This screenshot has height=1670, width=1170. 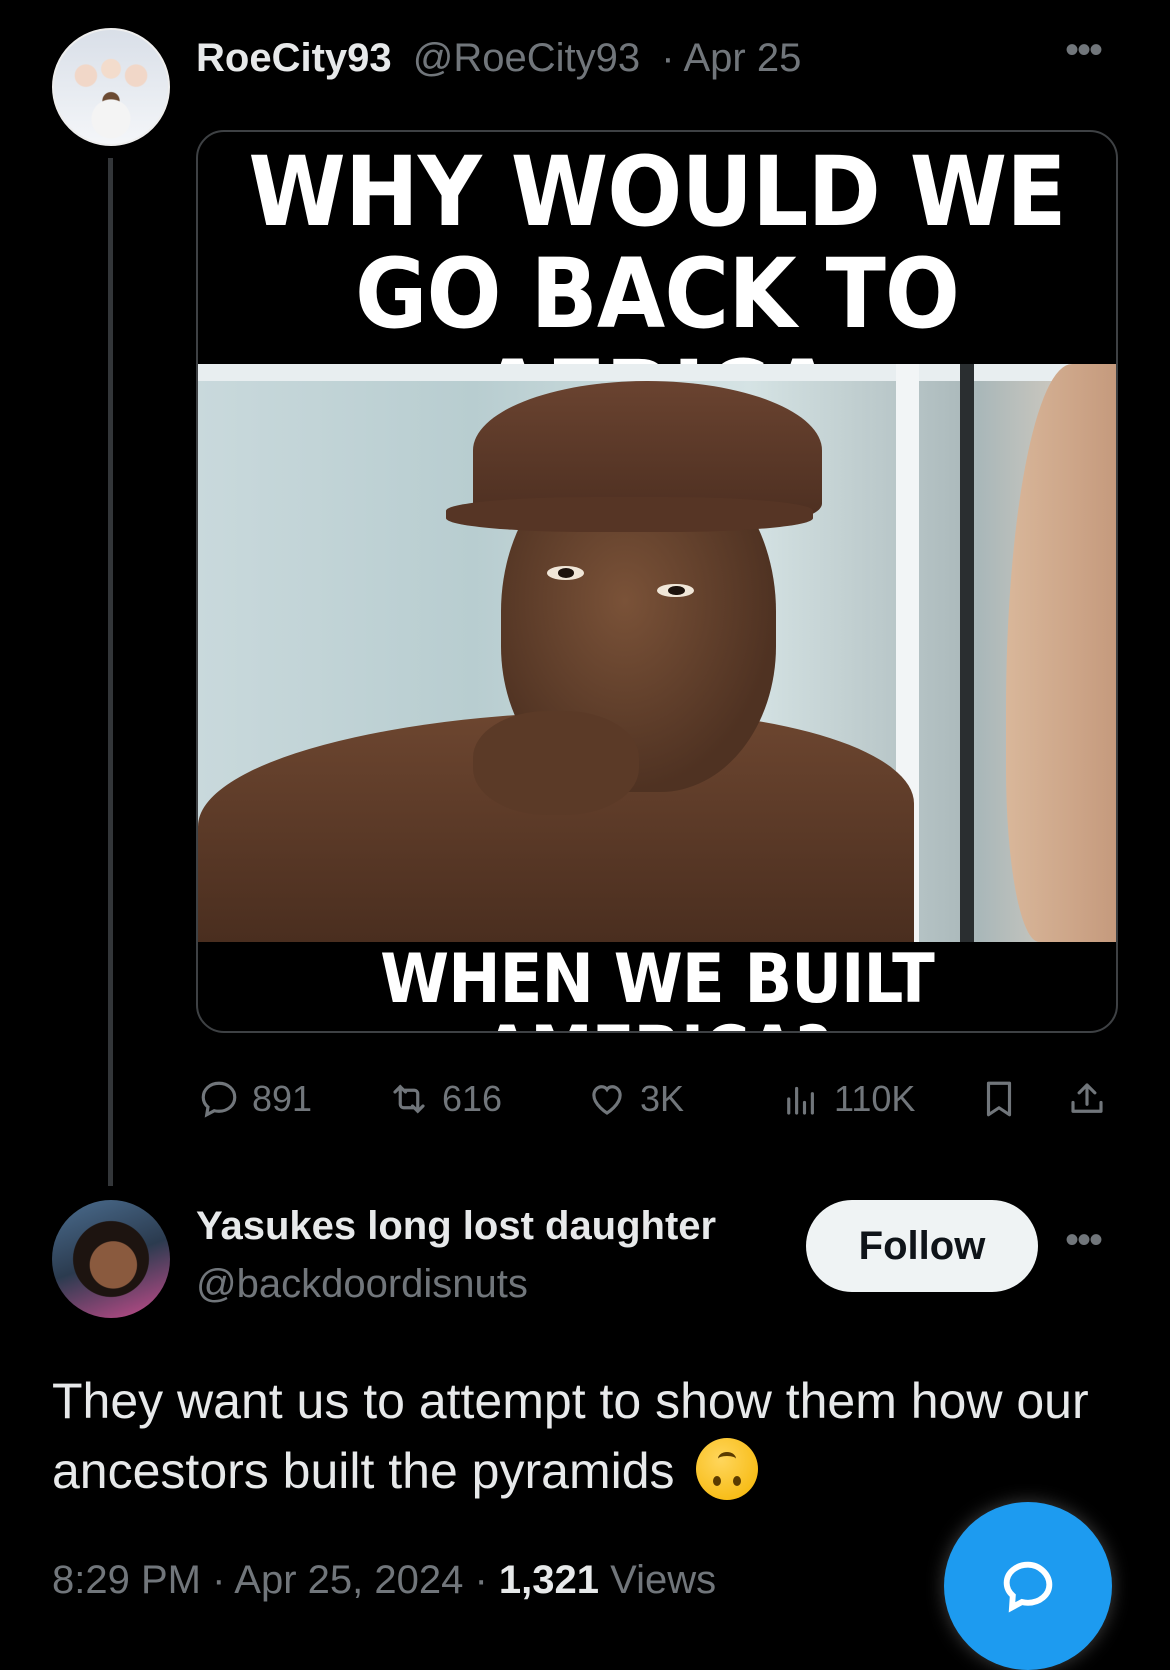 I want to click on tweet-header: RoeCity93 @RoeCity93 · Apr 25, so click(x=498, y=58).